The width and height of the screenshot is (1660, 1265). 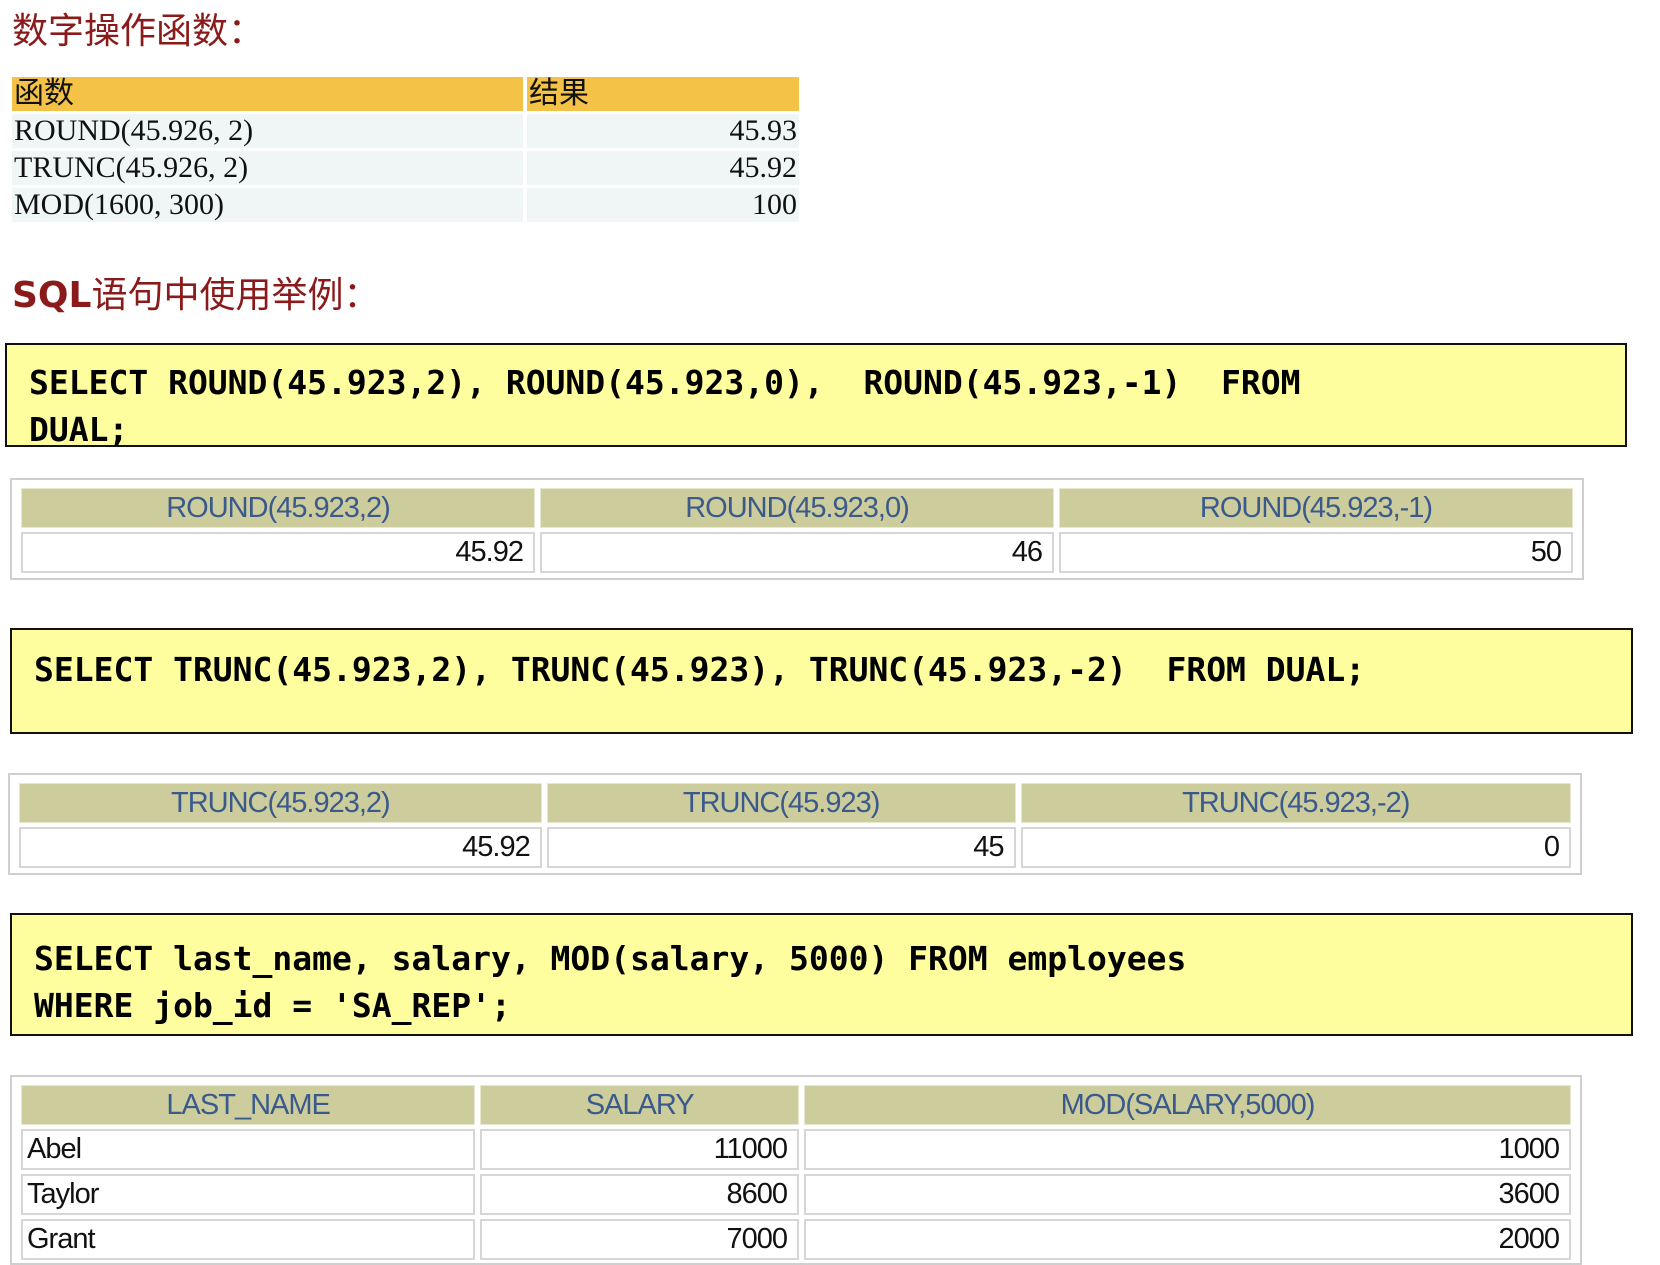 What do you see at coordinates (640, 1149) in the screenshot?
I see `grid-cell: 11000` at bounding box center [640, 1149].